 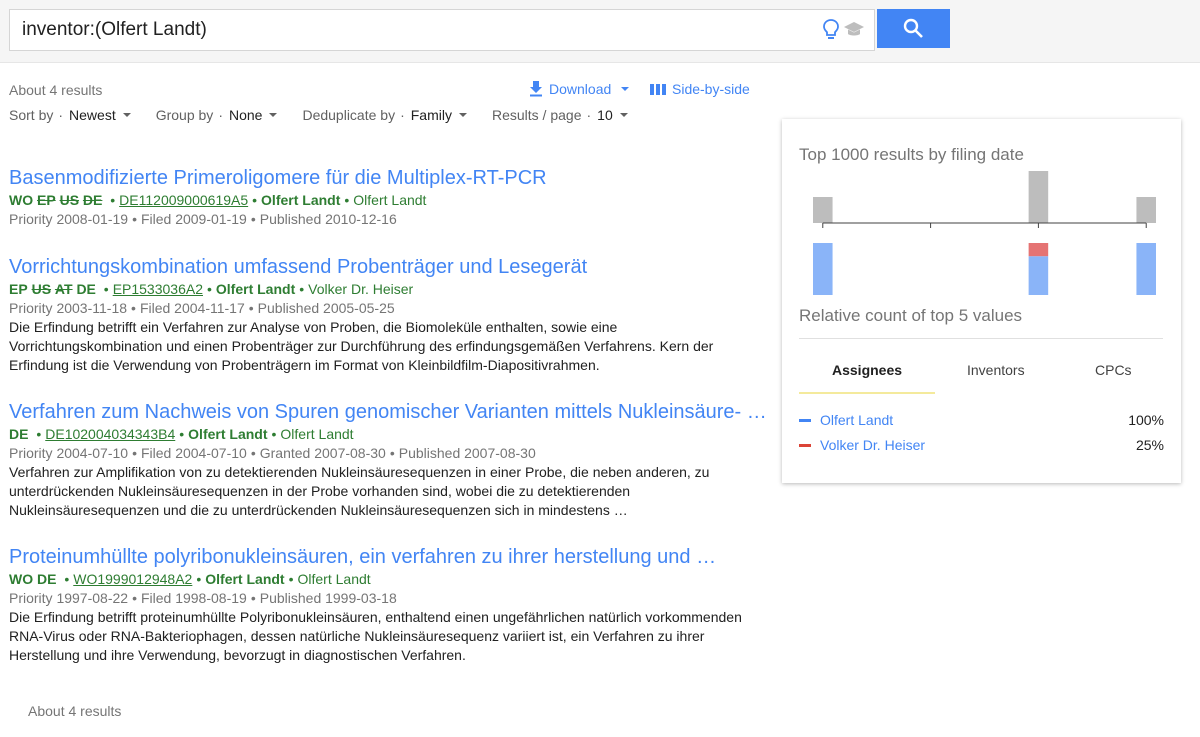 What do you see at coordinates (64, 289) in the screenshot?
I see `country-code: AT` at bounding box center [64, 289].